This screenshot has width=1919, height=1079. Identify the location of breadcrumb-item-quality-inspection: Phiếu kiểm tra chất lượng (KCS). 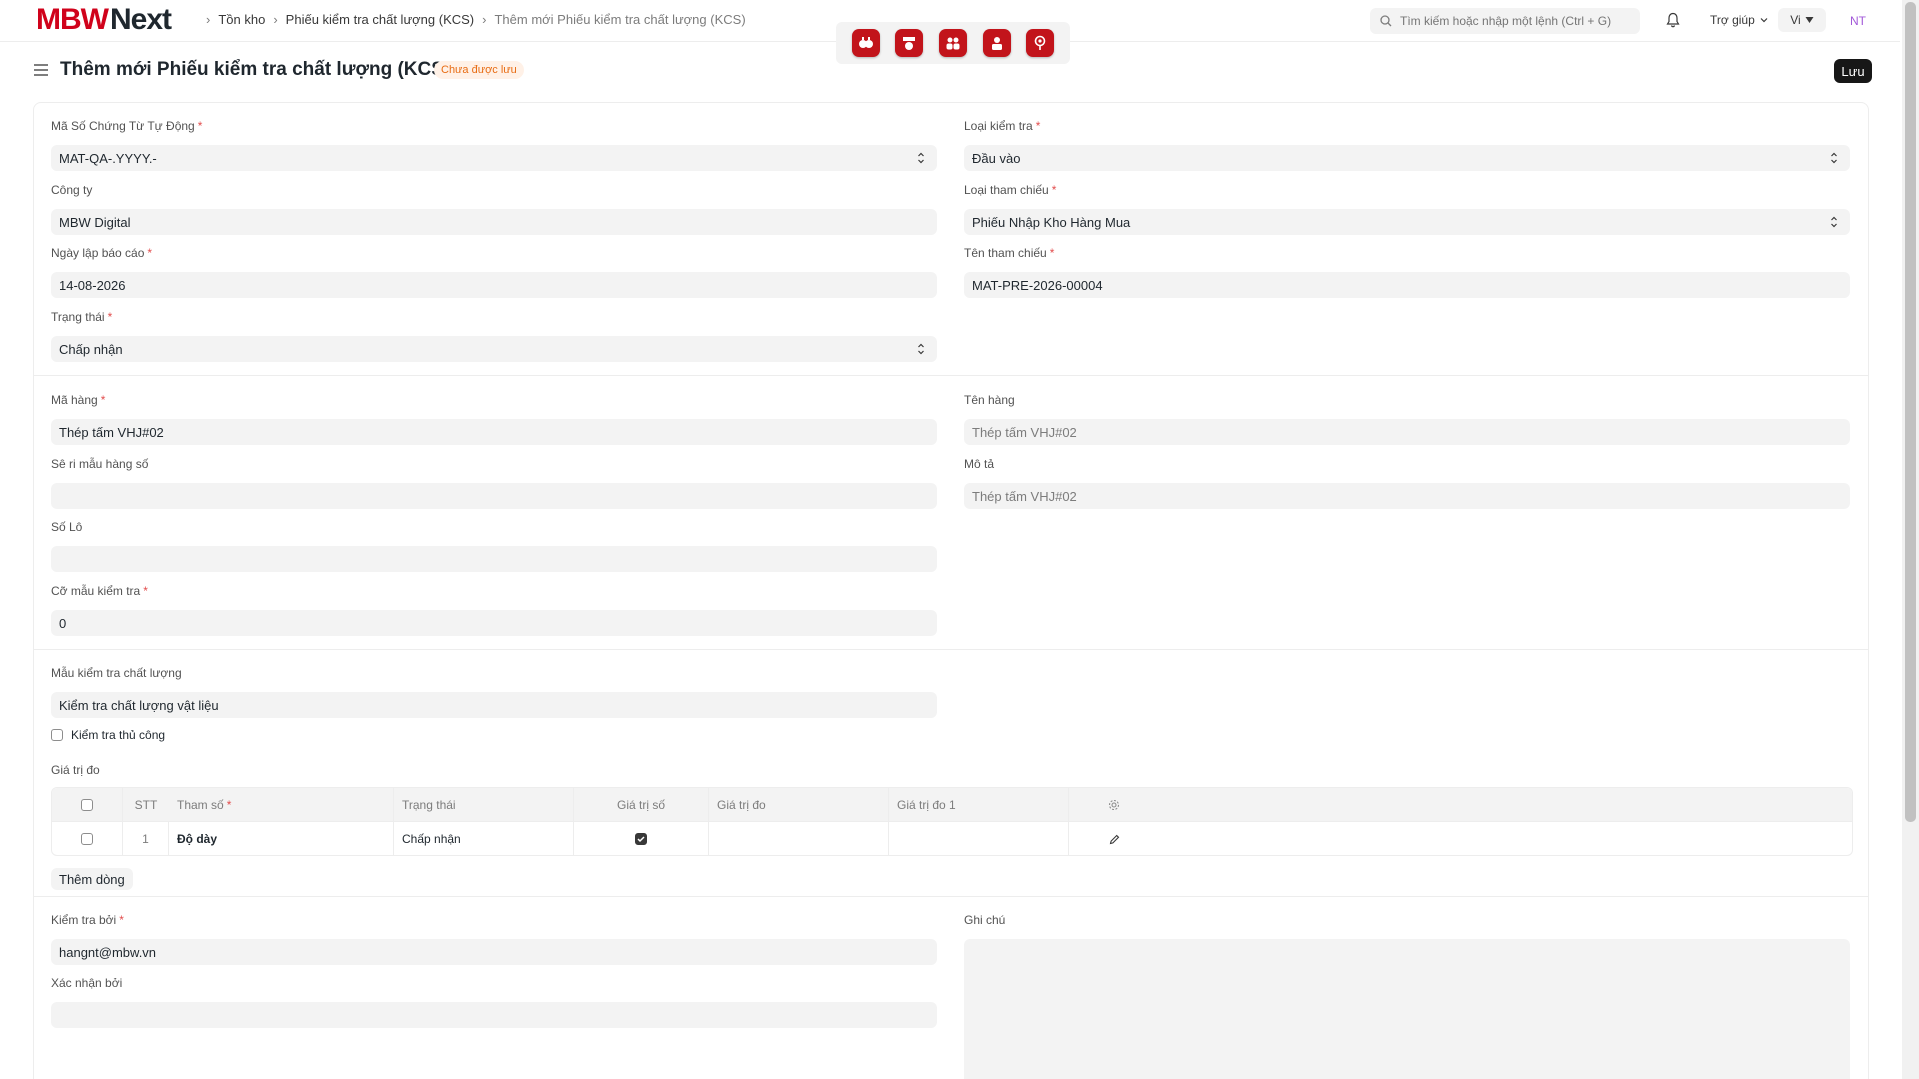
(380, 19).